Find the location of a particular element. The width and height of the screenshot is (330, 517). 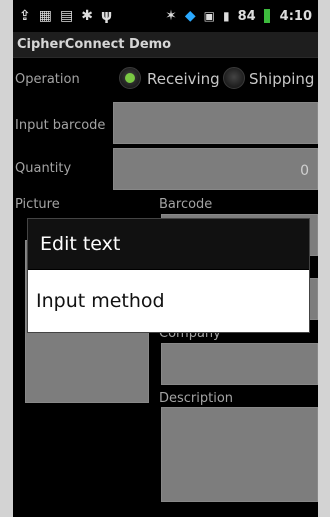

status-bar: ⇪ ▦ ▤ ✱ ψ ✶ ◆ ▣ ▮ 84 4:10 is located at coordinates (165, 16).